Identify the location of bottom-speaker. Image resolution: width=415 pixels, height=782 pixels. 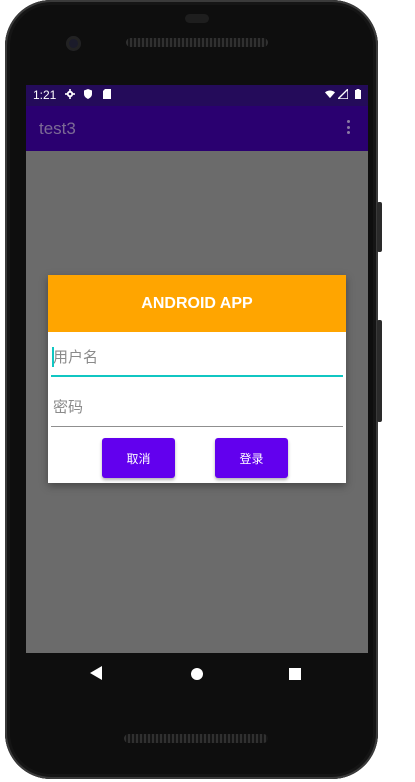
(196, 738).